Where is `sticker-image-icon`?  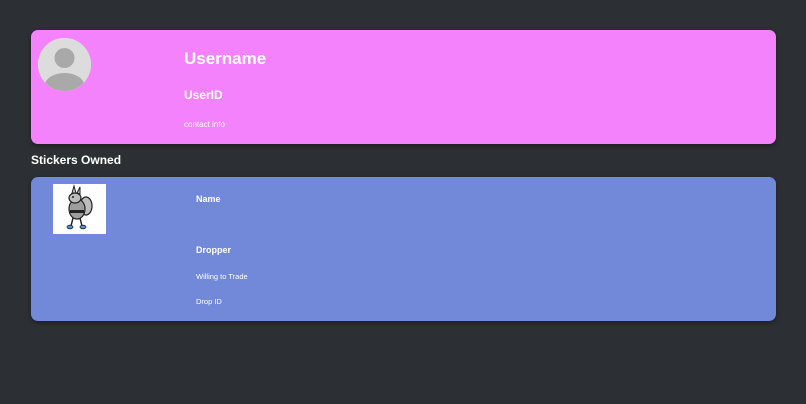
sticker-image-icon is located at coordinates (79, 209).